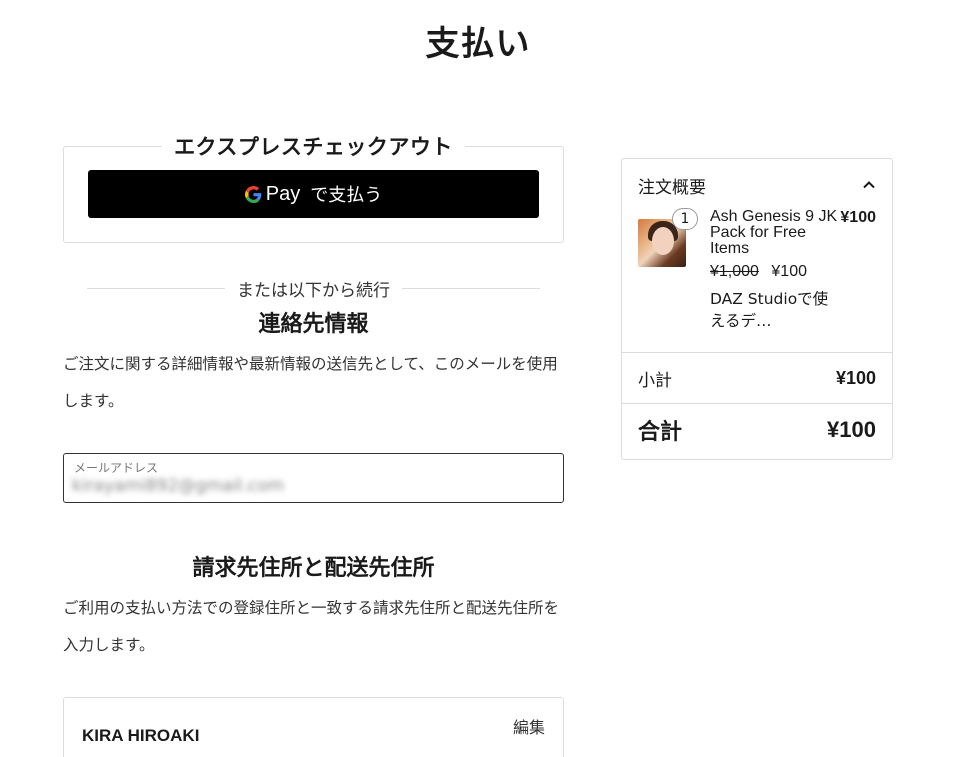  I want to click on product-thumbnail-face, so click(663, 241).